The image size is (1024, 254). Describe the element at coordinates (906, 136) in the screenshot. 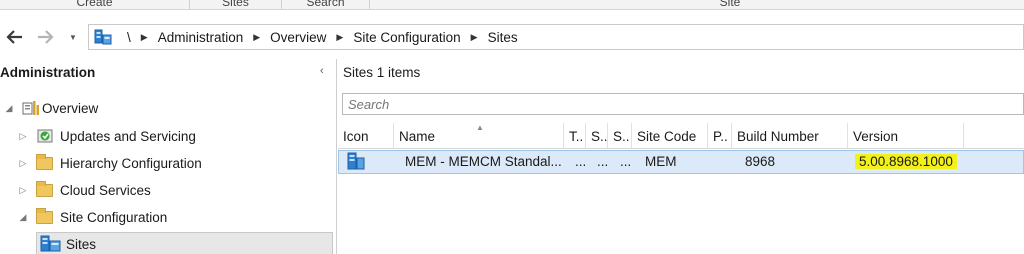

I see `column-header-version: Version` at that location.